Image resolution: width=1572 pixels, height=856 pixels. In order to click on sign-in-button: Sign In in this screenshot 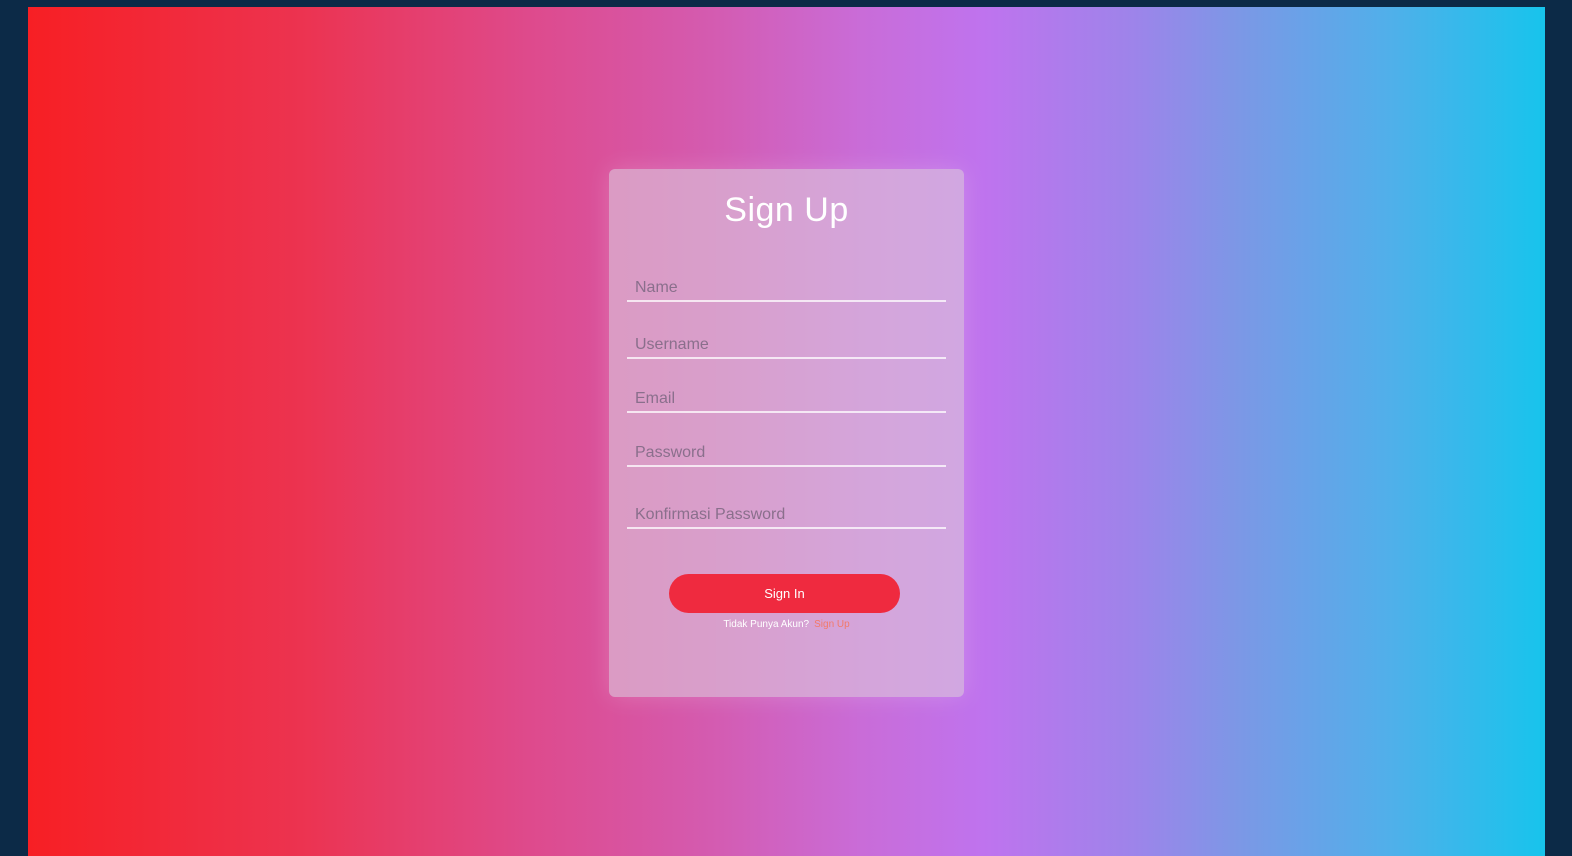, I will do `click(784, 593)`.